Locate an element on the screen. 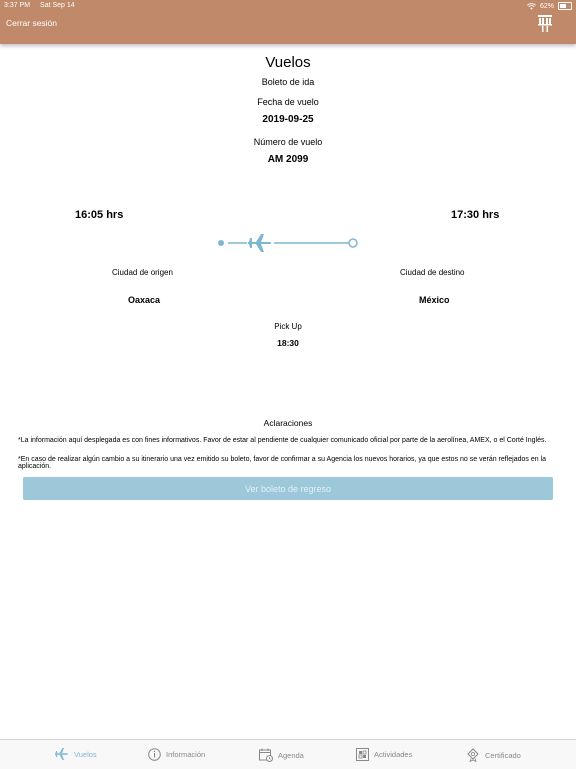 The image size is (576, 769). status-bar-right: 62% is located at coordinates (549, 6).